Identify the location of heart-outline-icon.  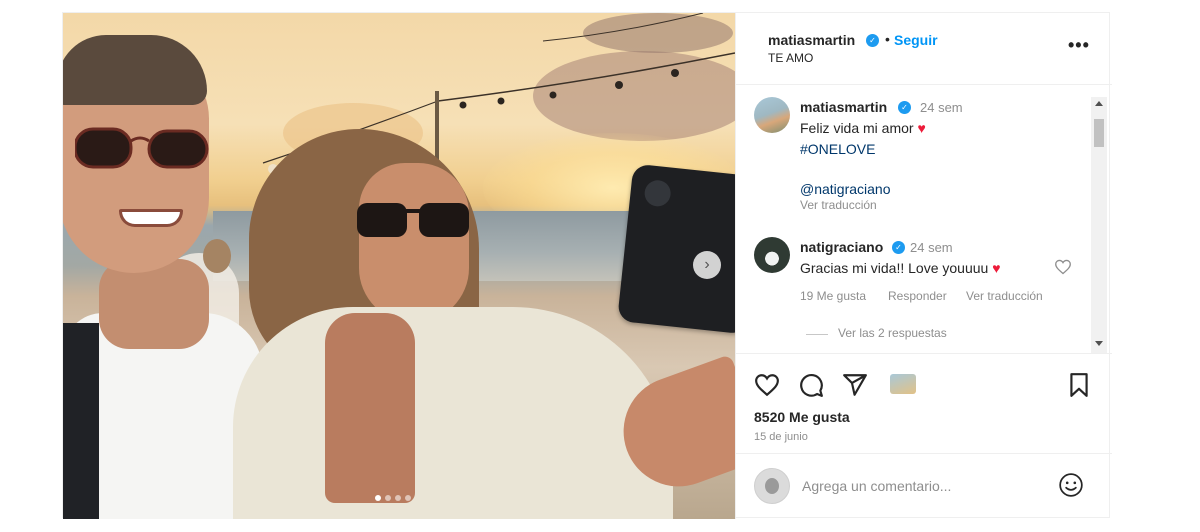
(1063, 267).